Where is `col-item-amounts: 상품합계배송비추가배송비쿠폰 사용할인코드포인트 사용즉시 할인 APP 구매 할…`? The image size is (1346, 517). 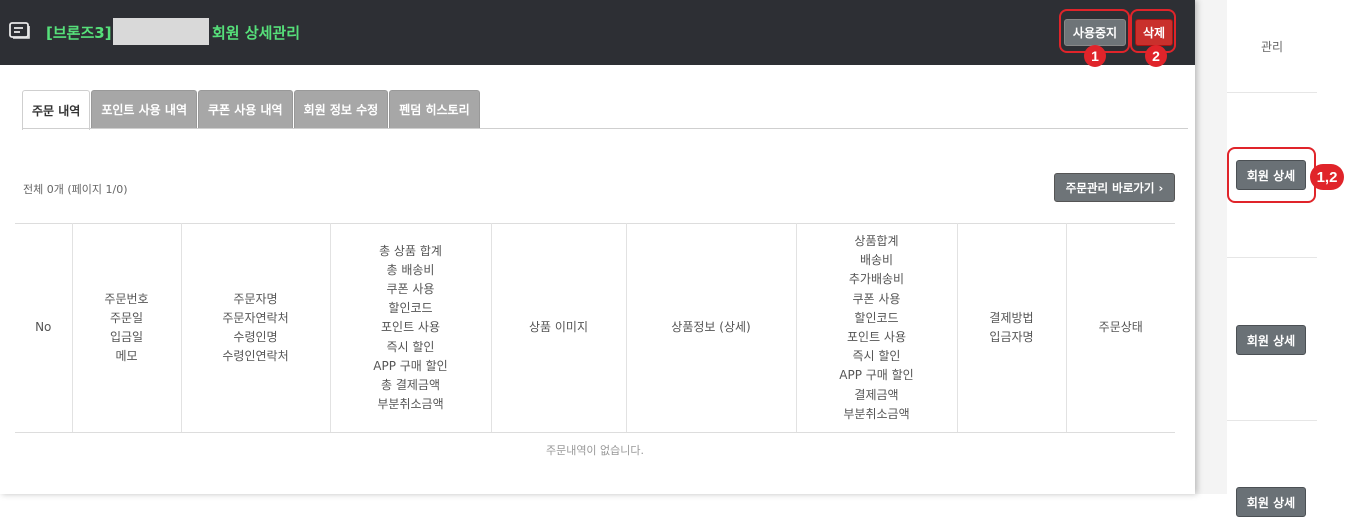
col-item-amounts: 상품합계배송비추가배송비쿠폰 사용할인코드포인트 사용즉시 할인 APP 구매 할… is located at coordinates (877, 328).